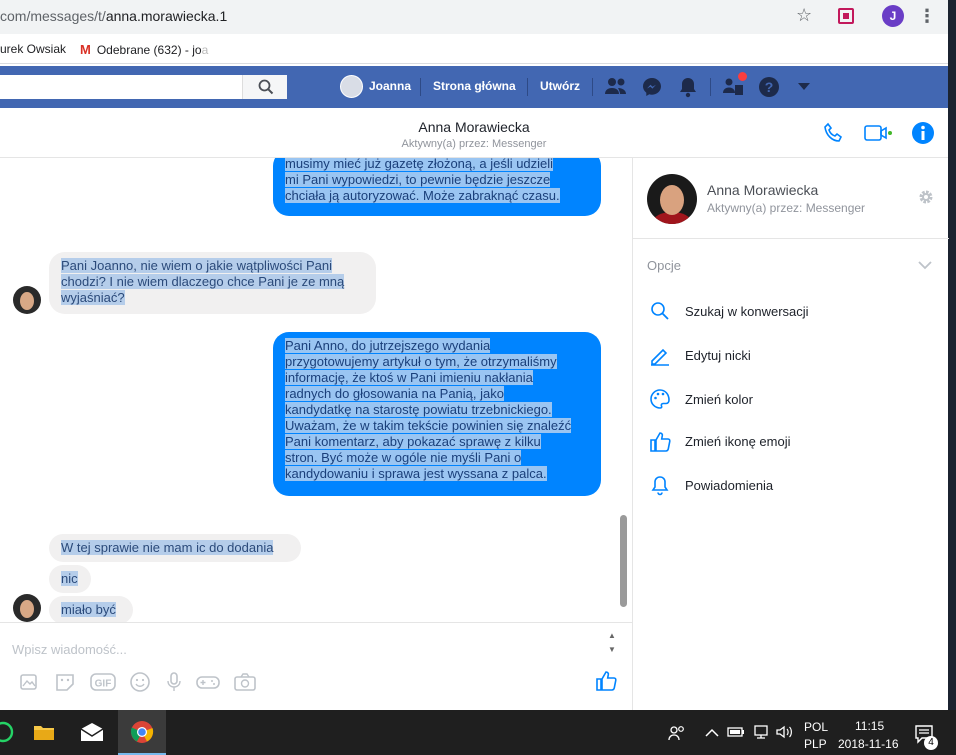  Describe the element at coordinates (869, 726) in the screenshot. I see `clock-time: 11:15` at that location.